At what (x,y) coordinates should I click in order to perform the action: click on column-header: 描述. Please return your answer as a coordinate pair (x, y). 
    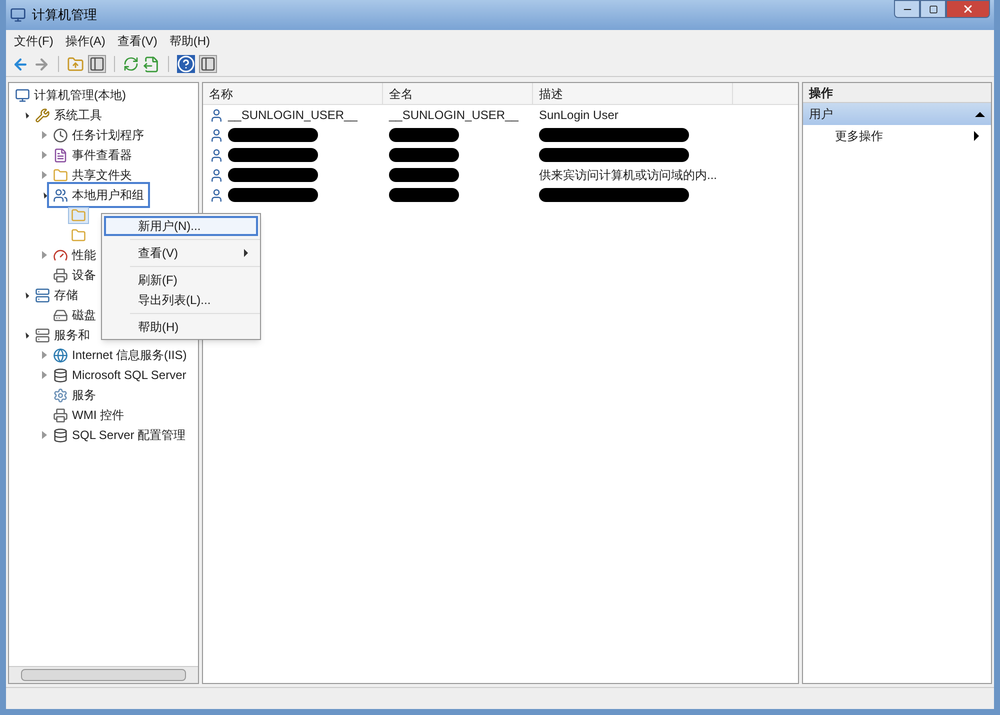
    Looking at the image, I should click on (633, 93).